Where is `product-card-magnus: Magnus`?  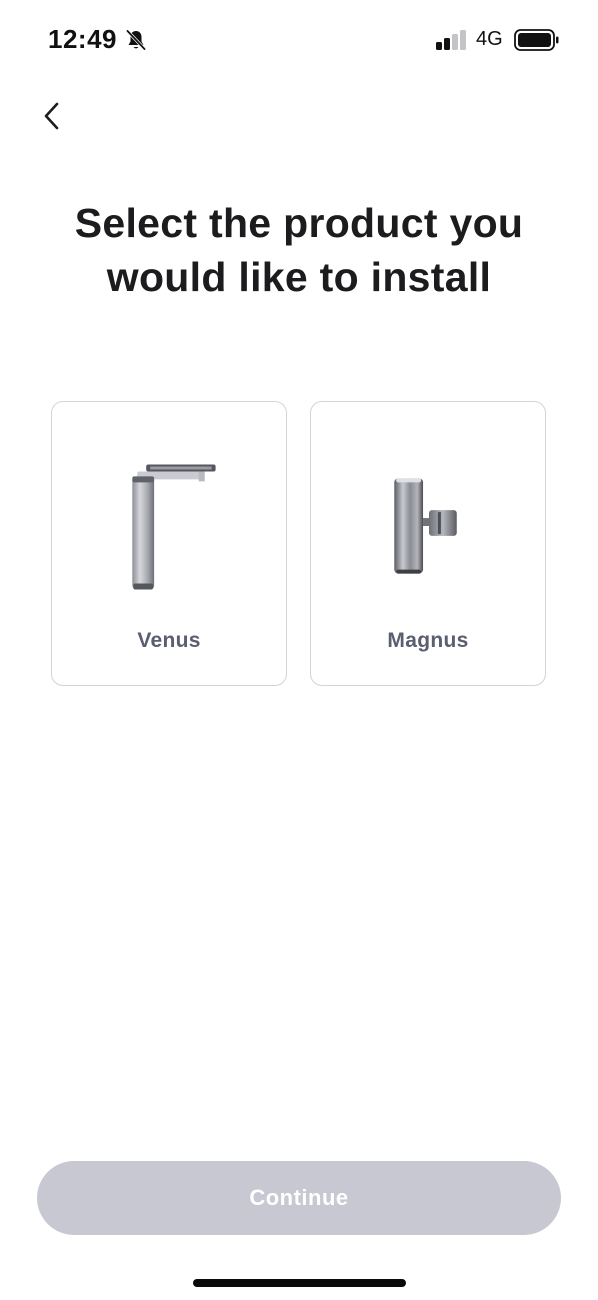
product-card-magnus: Magnus is located at coordinates (428, 543).